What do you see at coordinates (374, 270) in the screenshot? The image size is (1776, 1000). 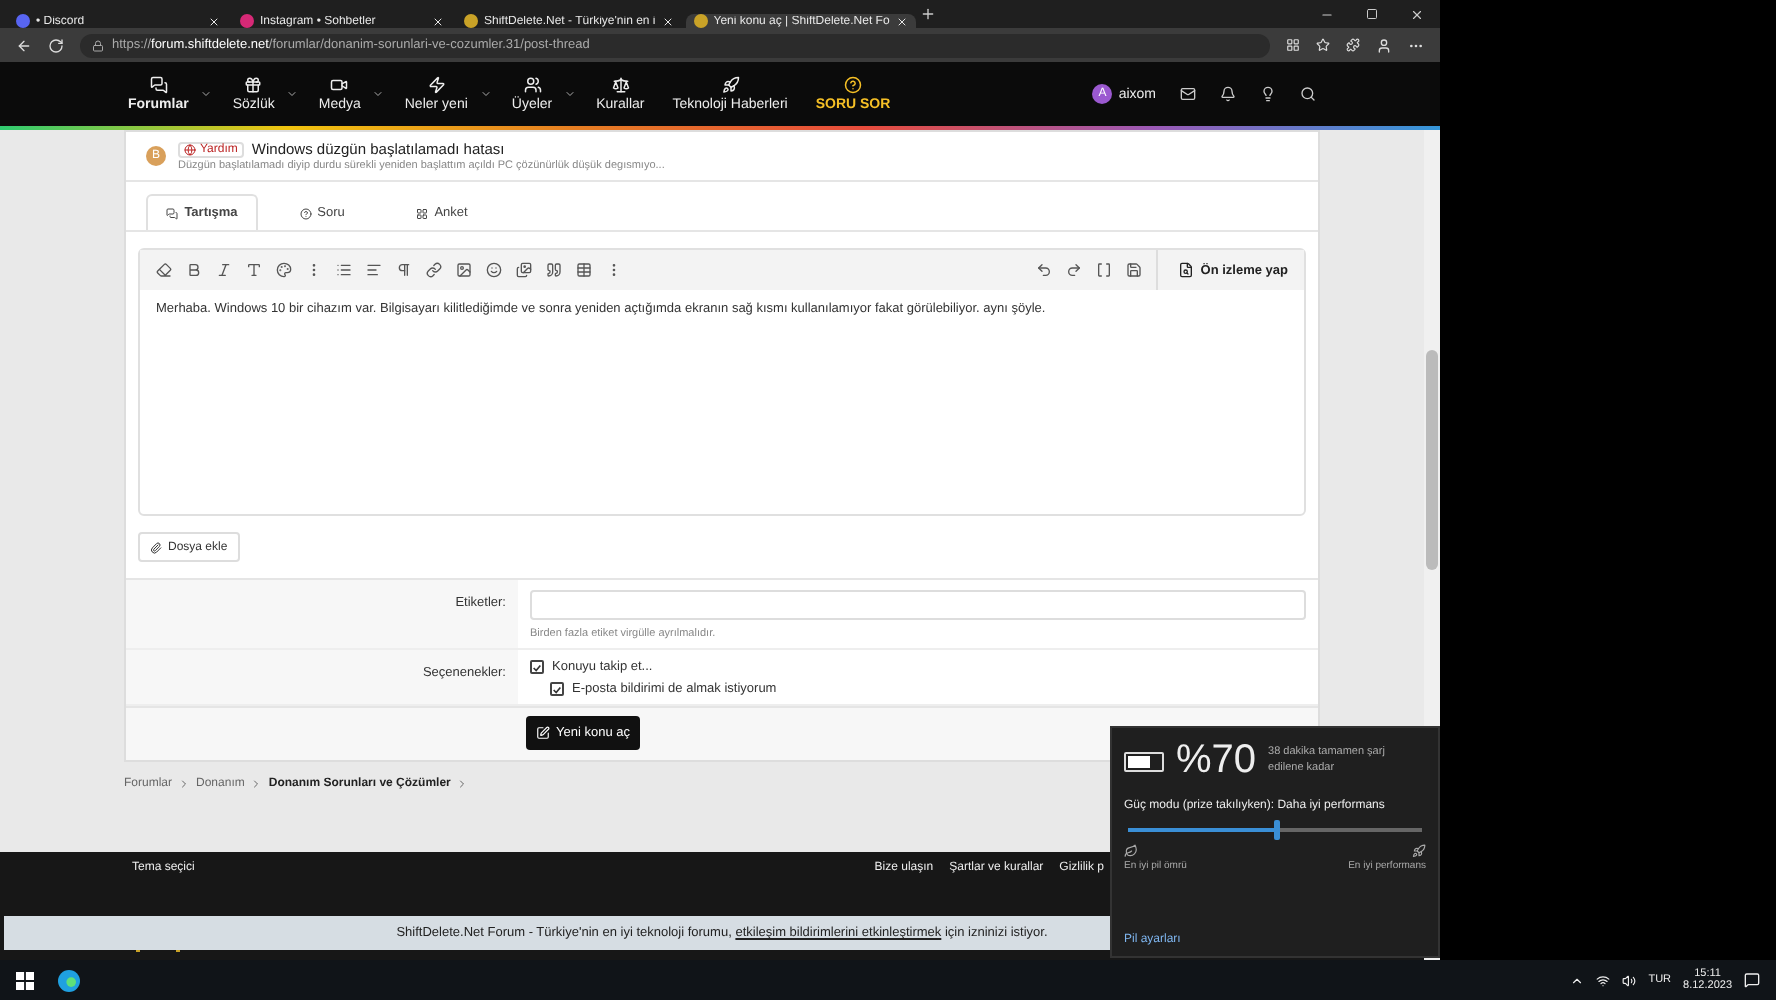 I see `align-icon` at bounding box center [374, 270].